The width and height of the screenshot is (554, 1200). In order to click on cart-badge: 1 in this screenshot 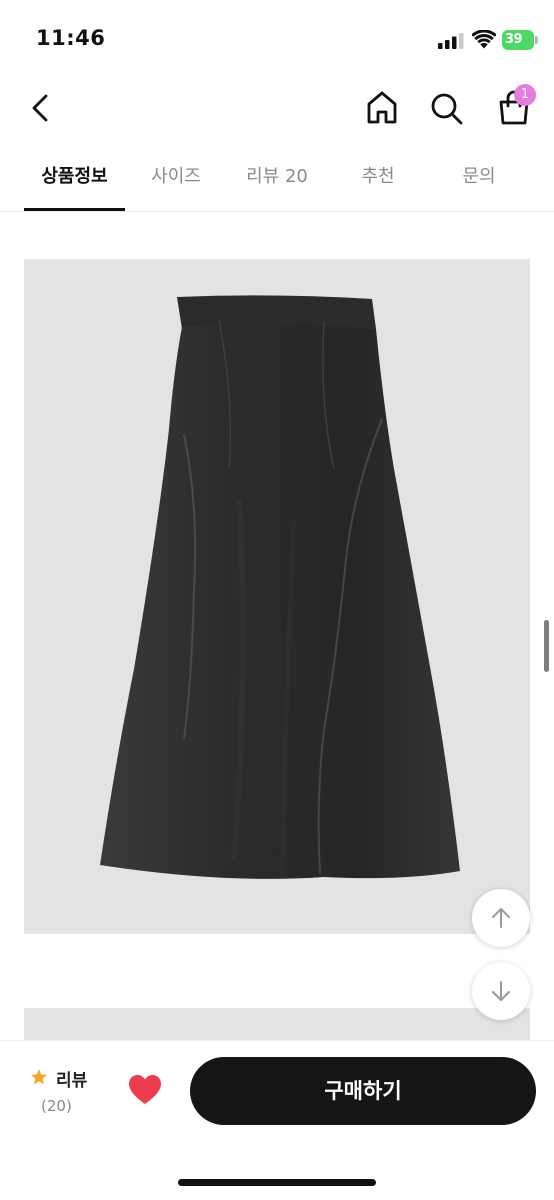, I will do `click(525, 95)`.